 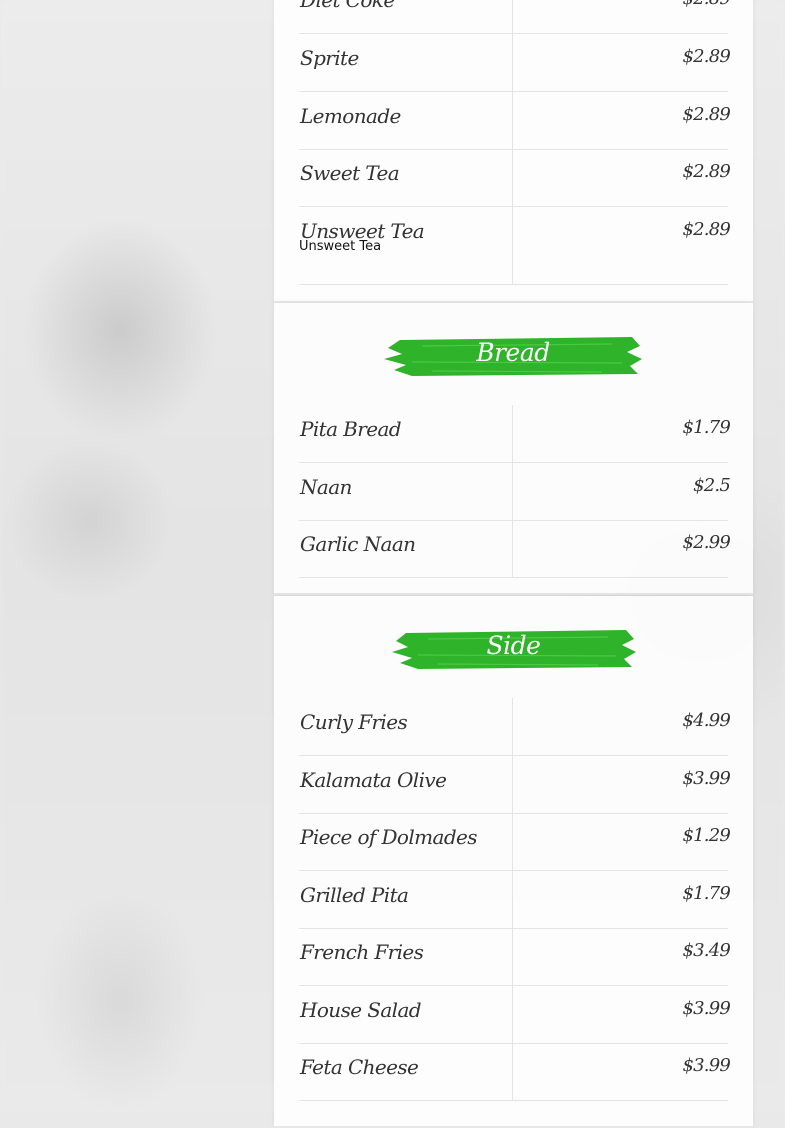 What do you see at coordinates (373, 780) in the screenshot?
I see `item-name: Kalamata Olive` at bounding box center [373, 780].